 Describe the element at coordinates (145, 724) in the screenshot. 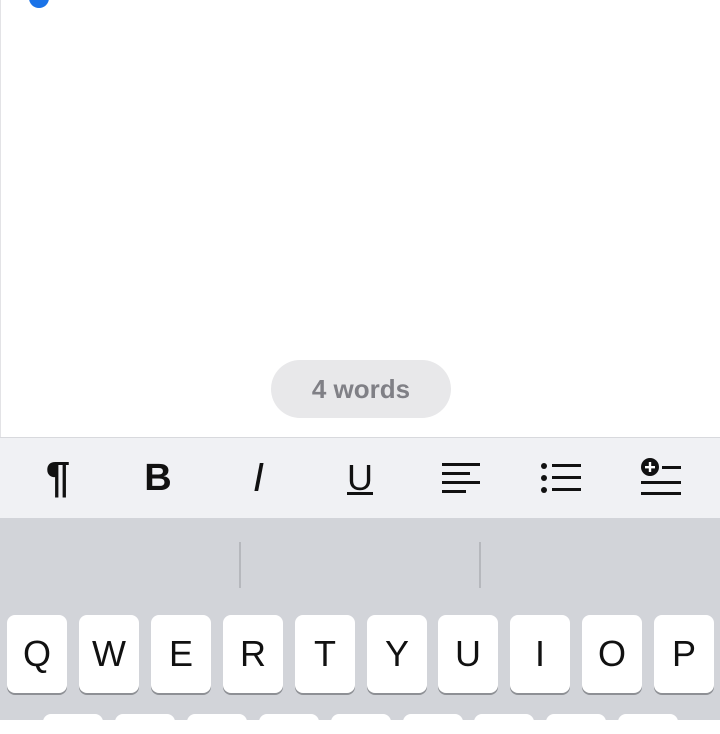

I see `key-s` at that location.